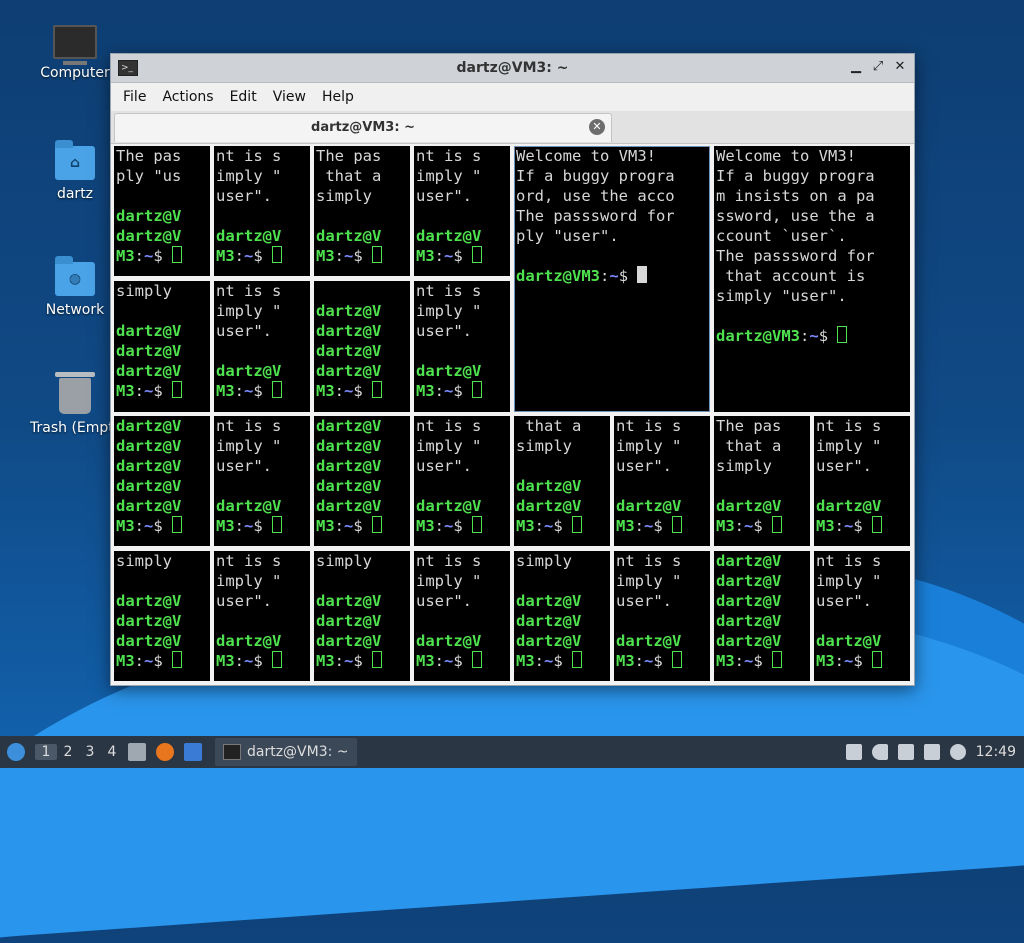 This screenshot has width=1024, height=943. Describe the element at coordinates (878, 67) in the screenshot. I see `maximize-button: ⤢` at that location.